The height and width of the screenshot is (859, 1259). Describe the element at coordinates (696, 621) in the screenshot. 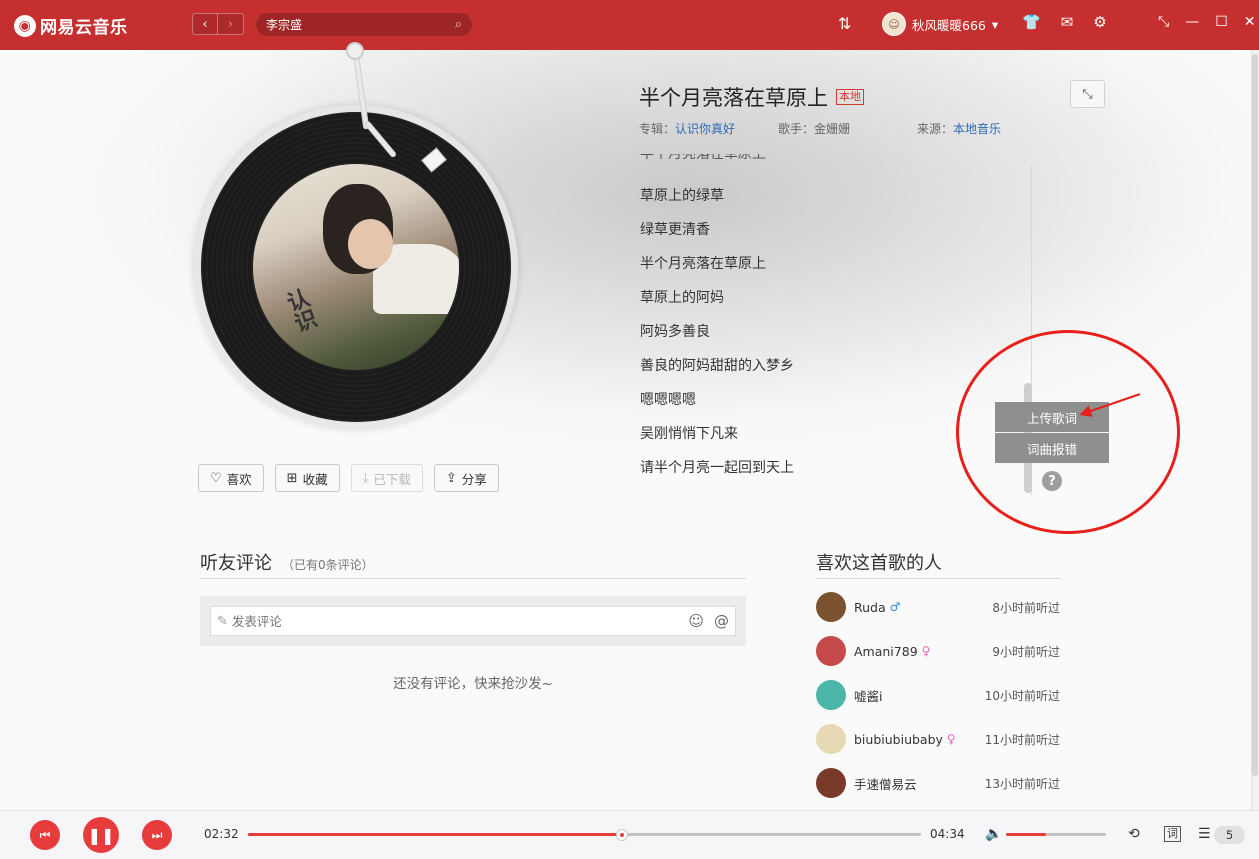

I see `emoji-icon: ☺` at that location.